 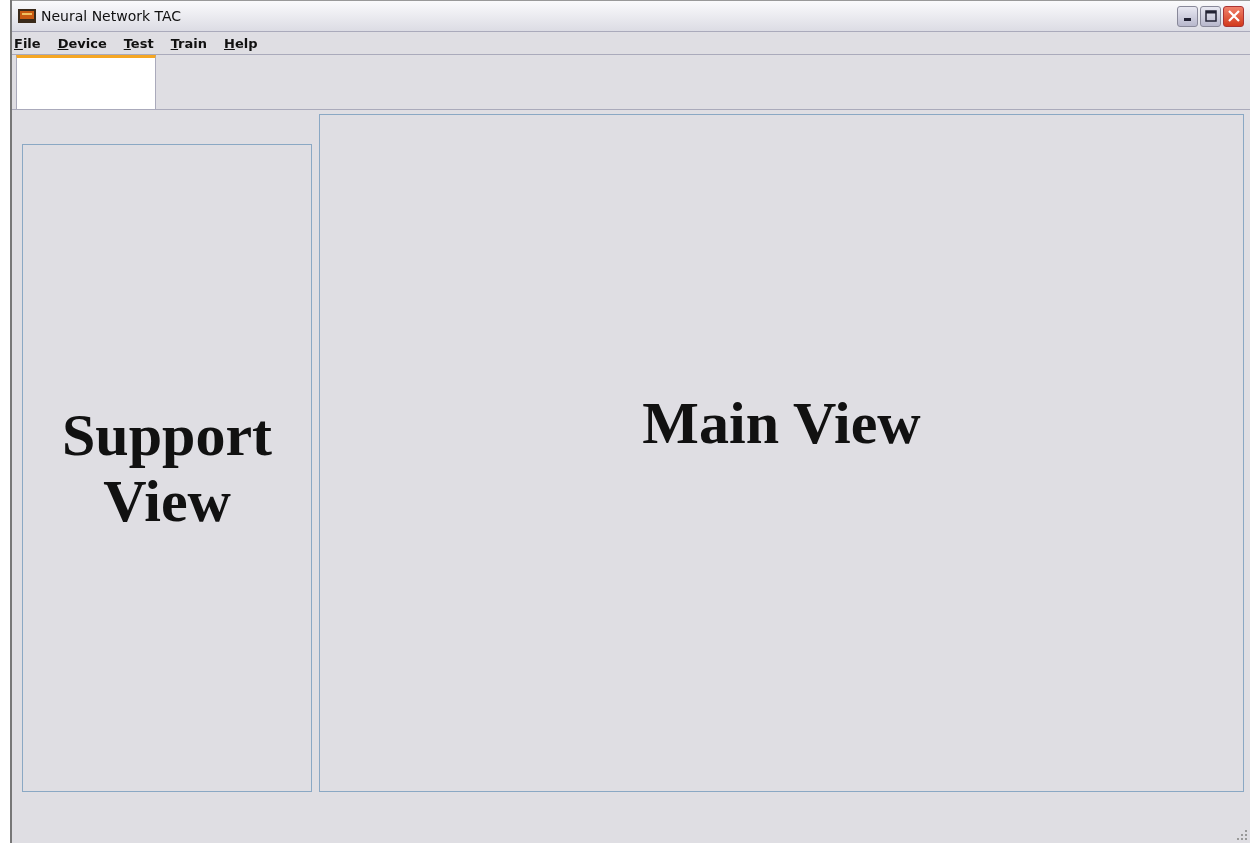 I want to click on maximize-button, so click(x=1210, y=16).